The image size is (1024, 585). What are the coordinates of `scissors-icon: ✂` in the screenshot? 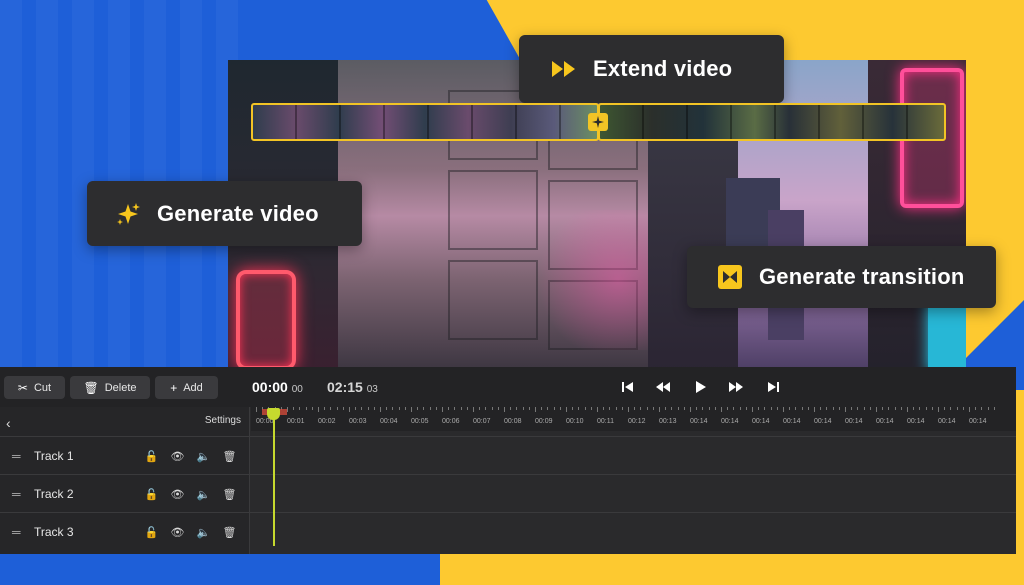 It's located at (22, 387).